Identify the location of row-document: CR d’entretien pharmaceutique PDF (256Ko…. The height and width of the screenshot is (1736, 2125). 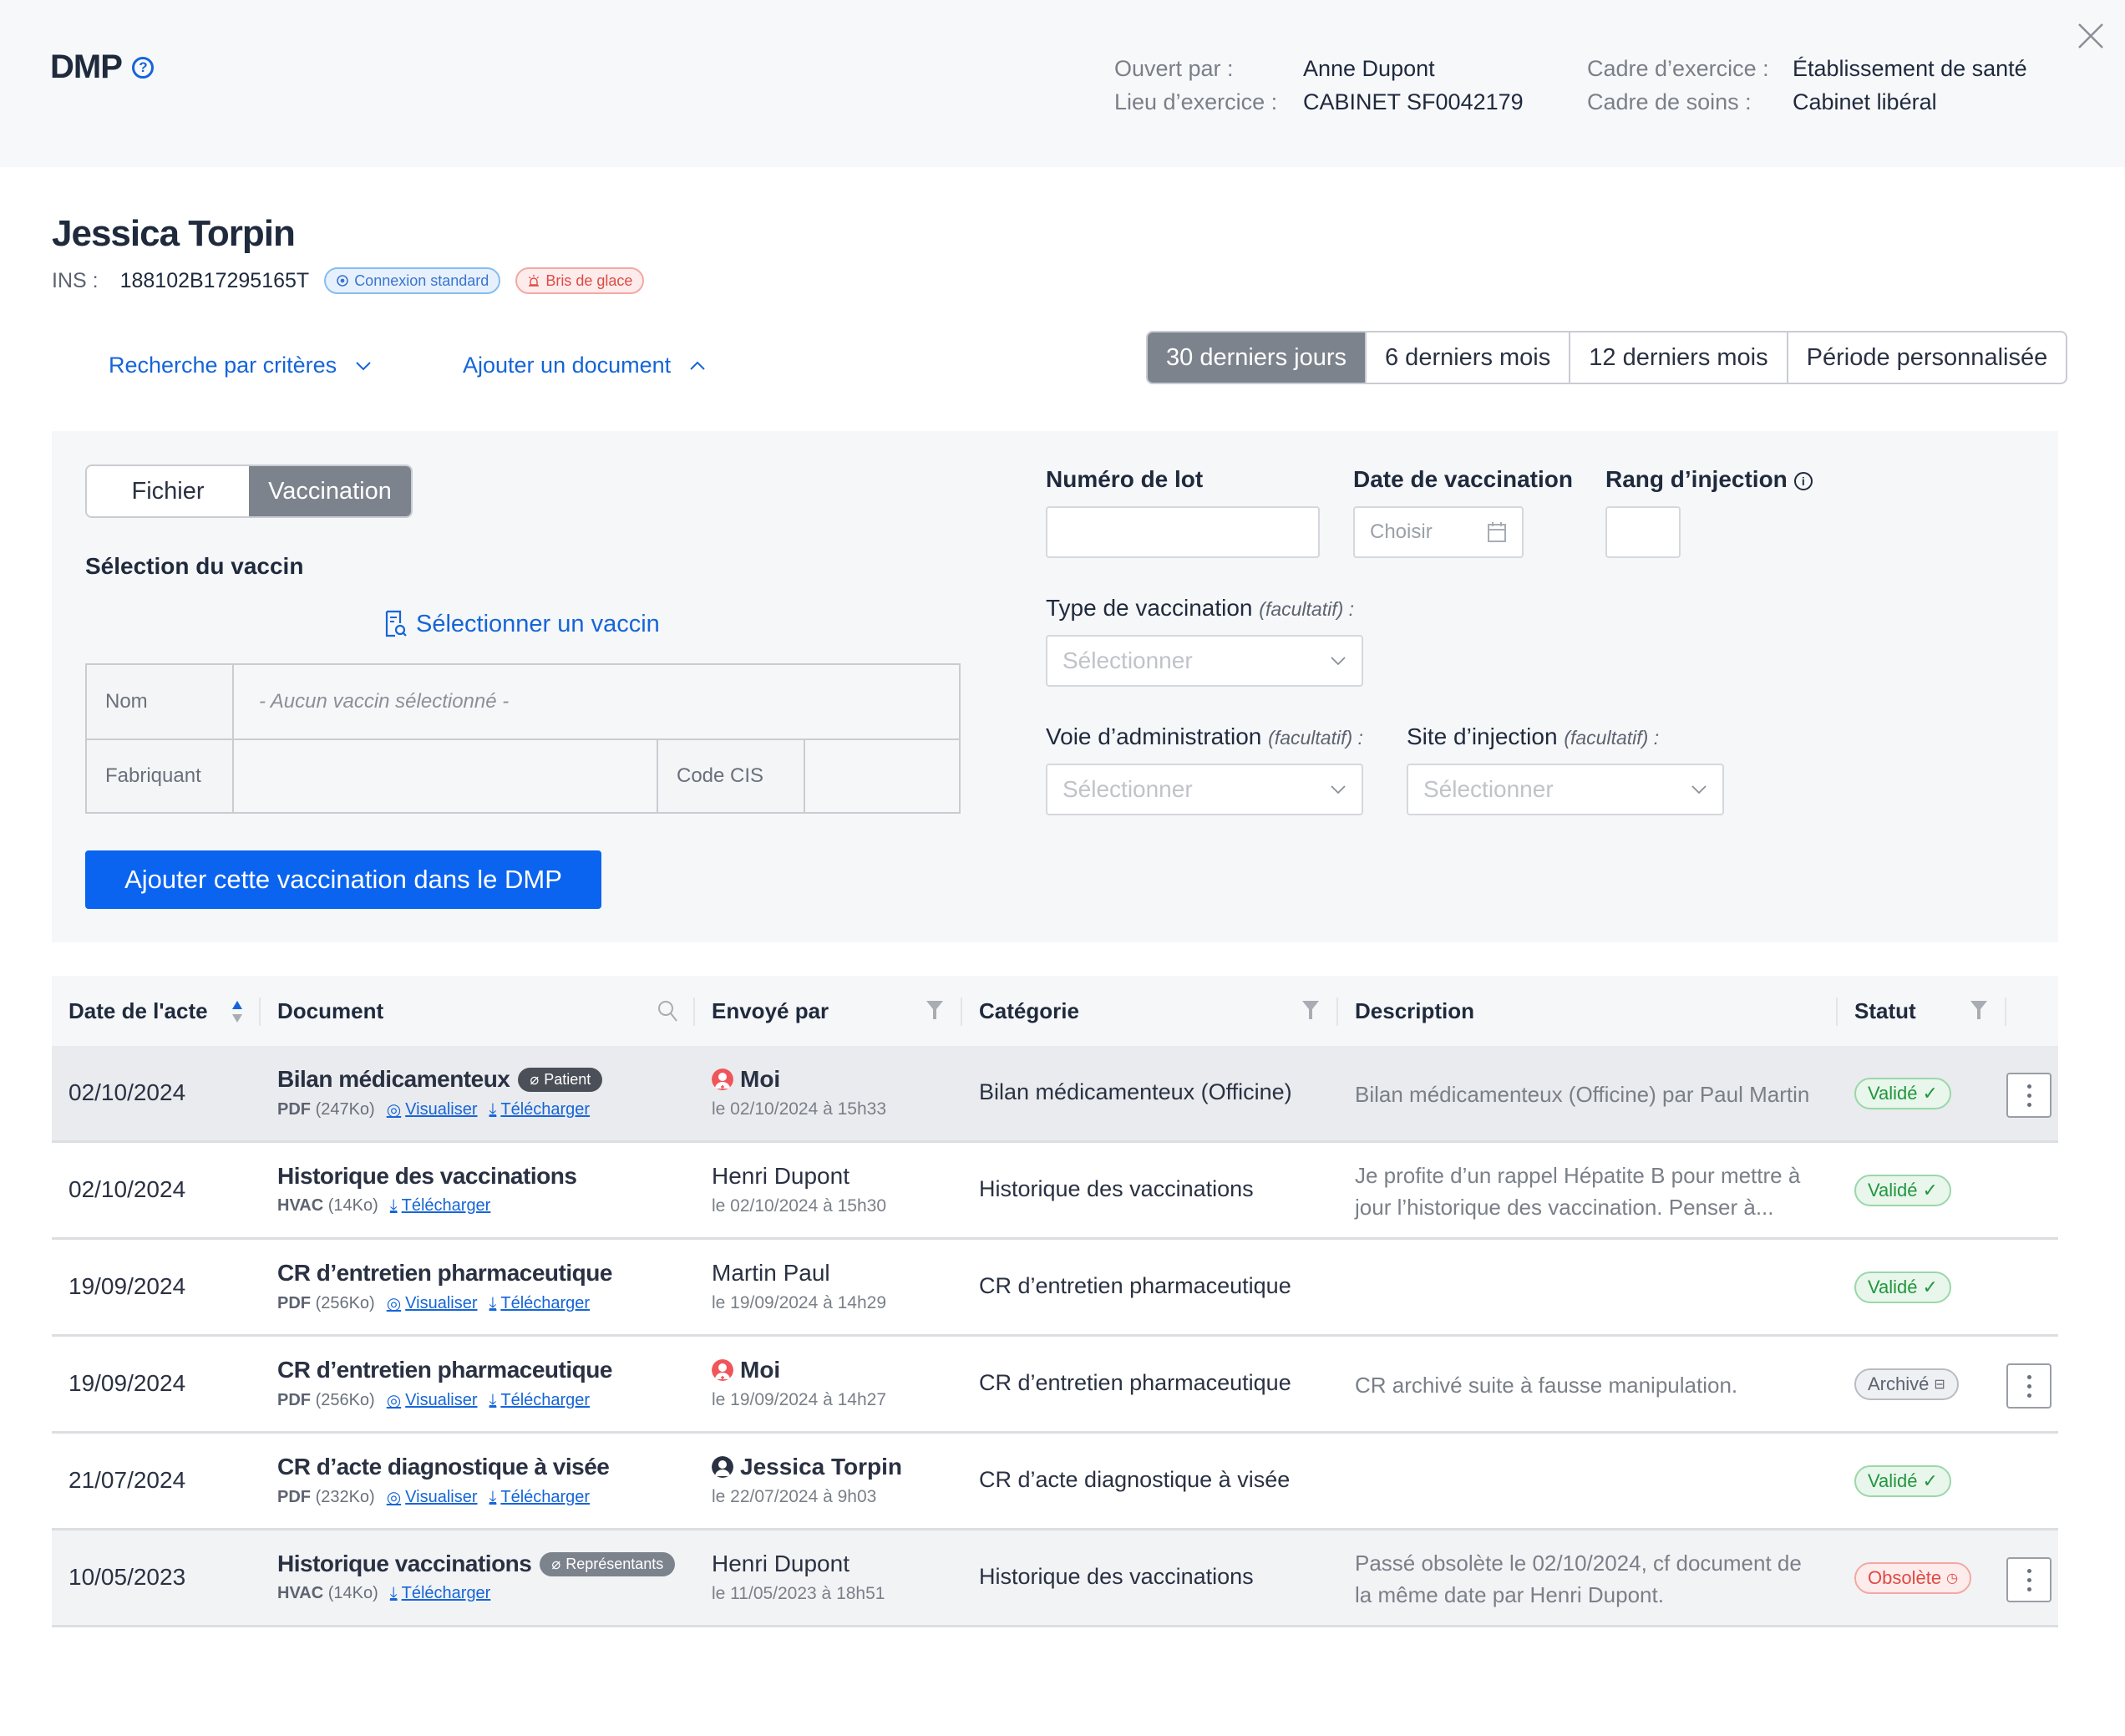
(444, 1287).